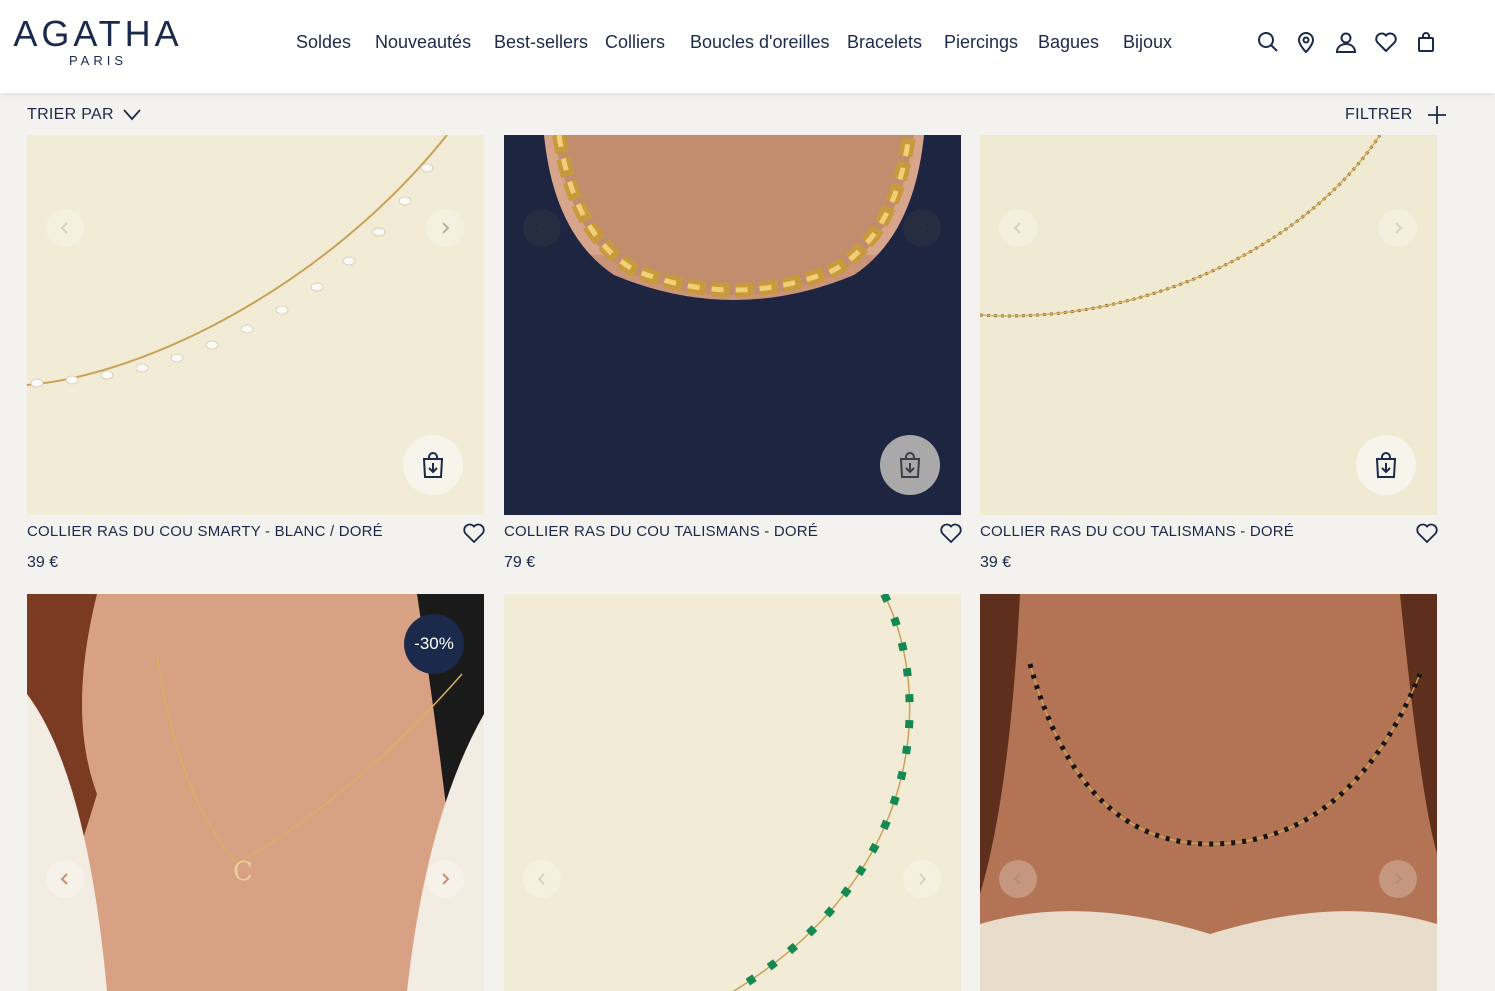 Image resolution: width=1495 pixels, height=991 pixels. What do you see at coordinates (1068, 42) in the screenshot?
I see `nav-item-bagues: Bagues` at bounding box center [1068, 42].